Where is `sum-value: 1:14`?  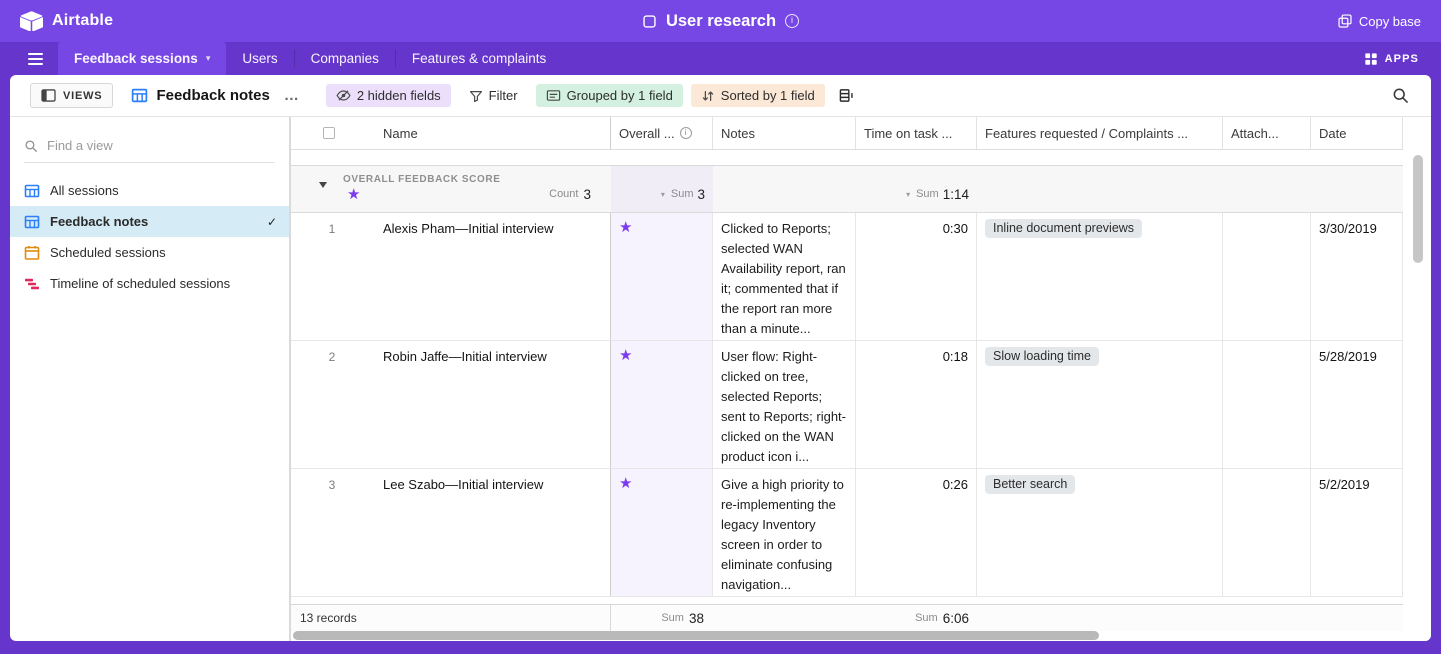 sum-value: 1:14 is located at coordinates (955, 194).